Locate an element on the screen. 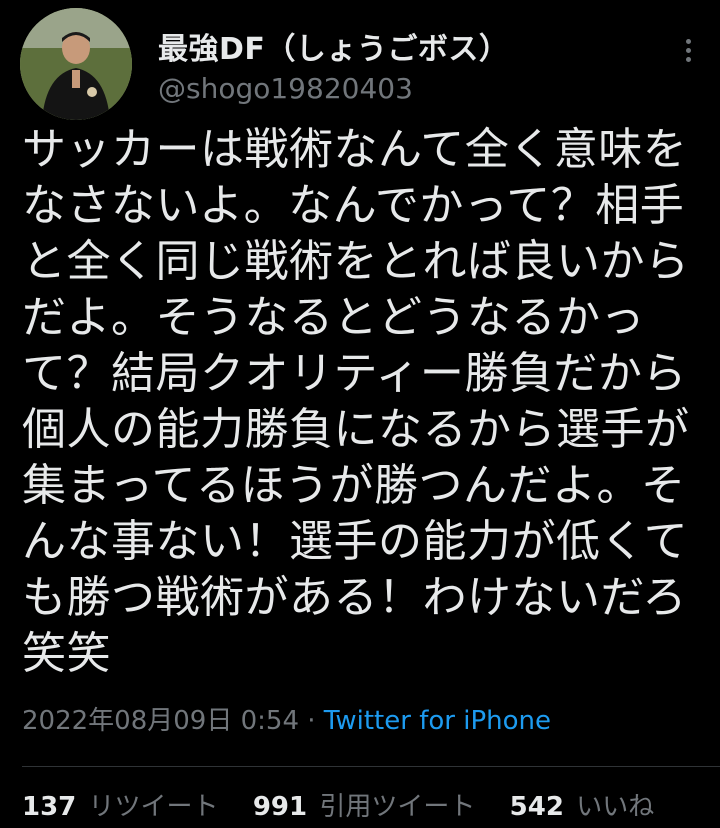  likes-count: 542 is located at coordinates (536, 807).